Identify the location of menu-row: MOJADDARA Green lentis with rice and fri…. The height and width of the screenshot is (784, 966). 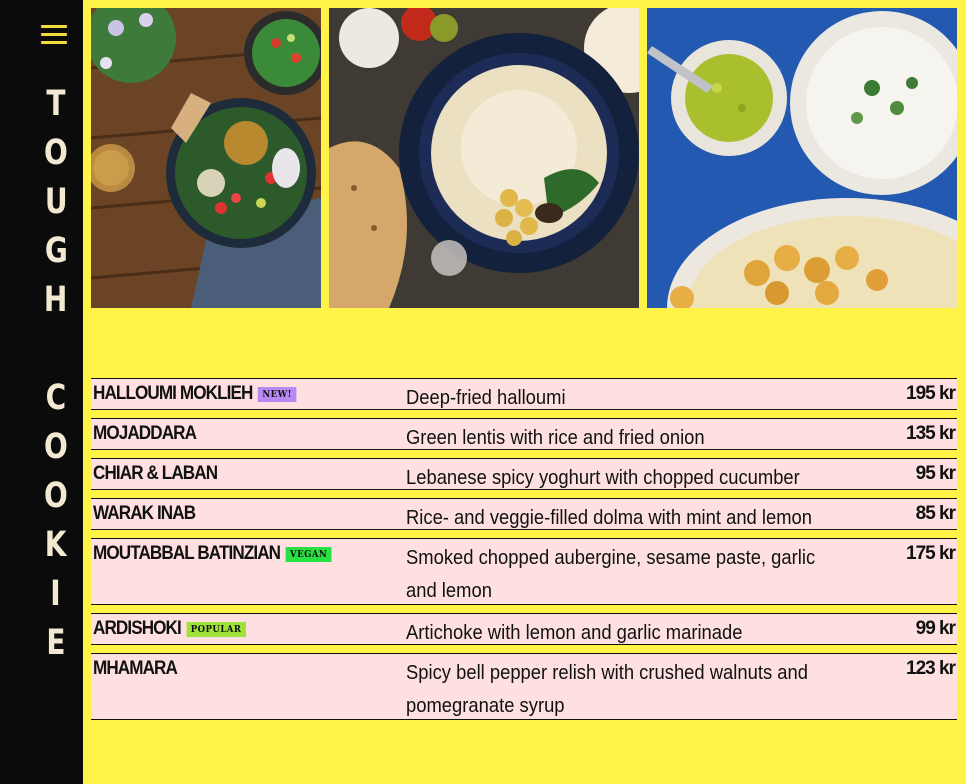
(524, 434).